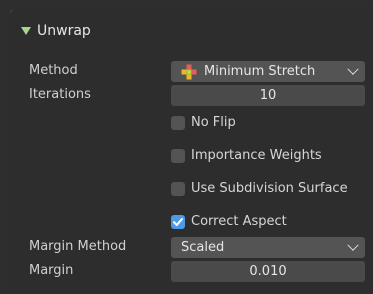  What do you see at coordinates (256, 155) in the screenshot?
I see `importance-weights-label: Importance Weights` at bounding box center [256, 155].